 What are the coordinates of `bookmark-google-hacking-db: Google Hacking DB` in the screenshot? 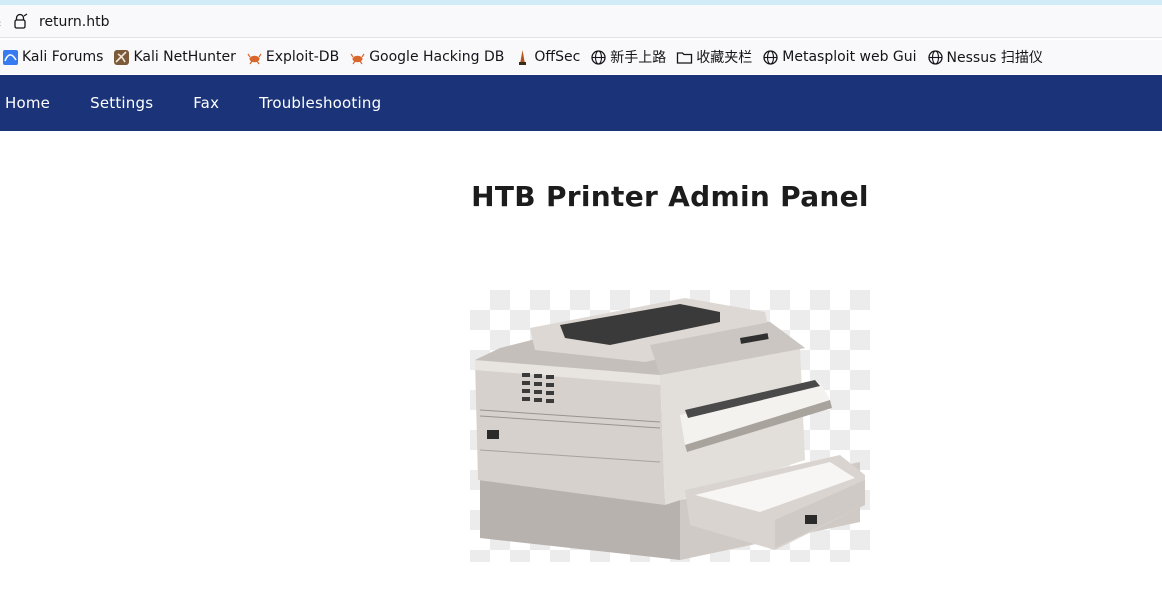 It's located at (426, 57).